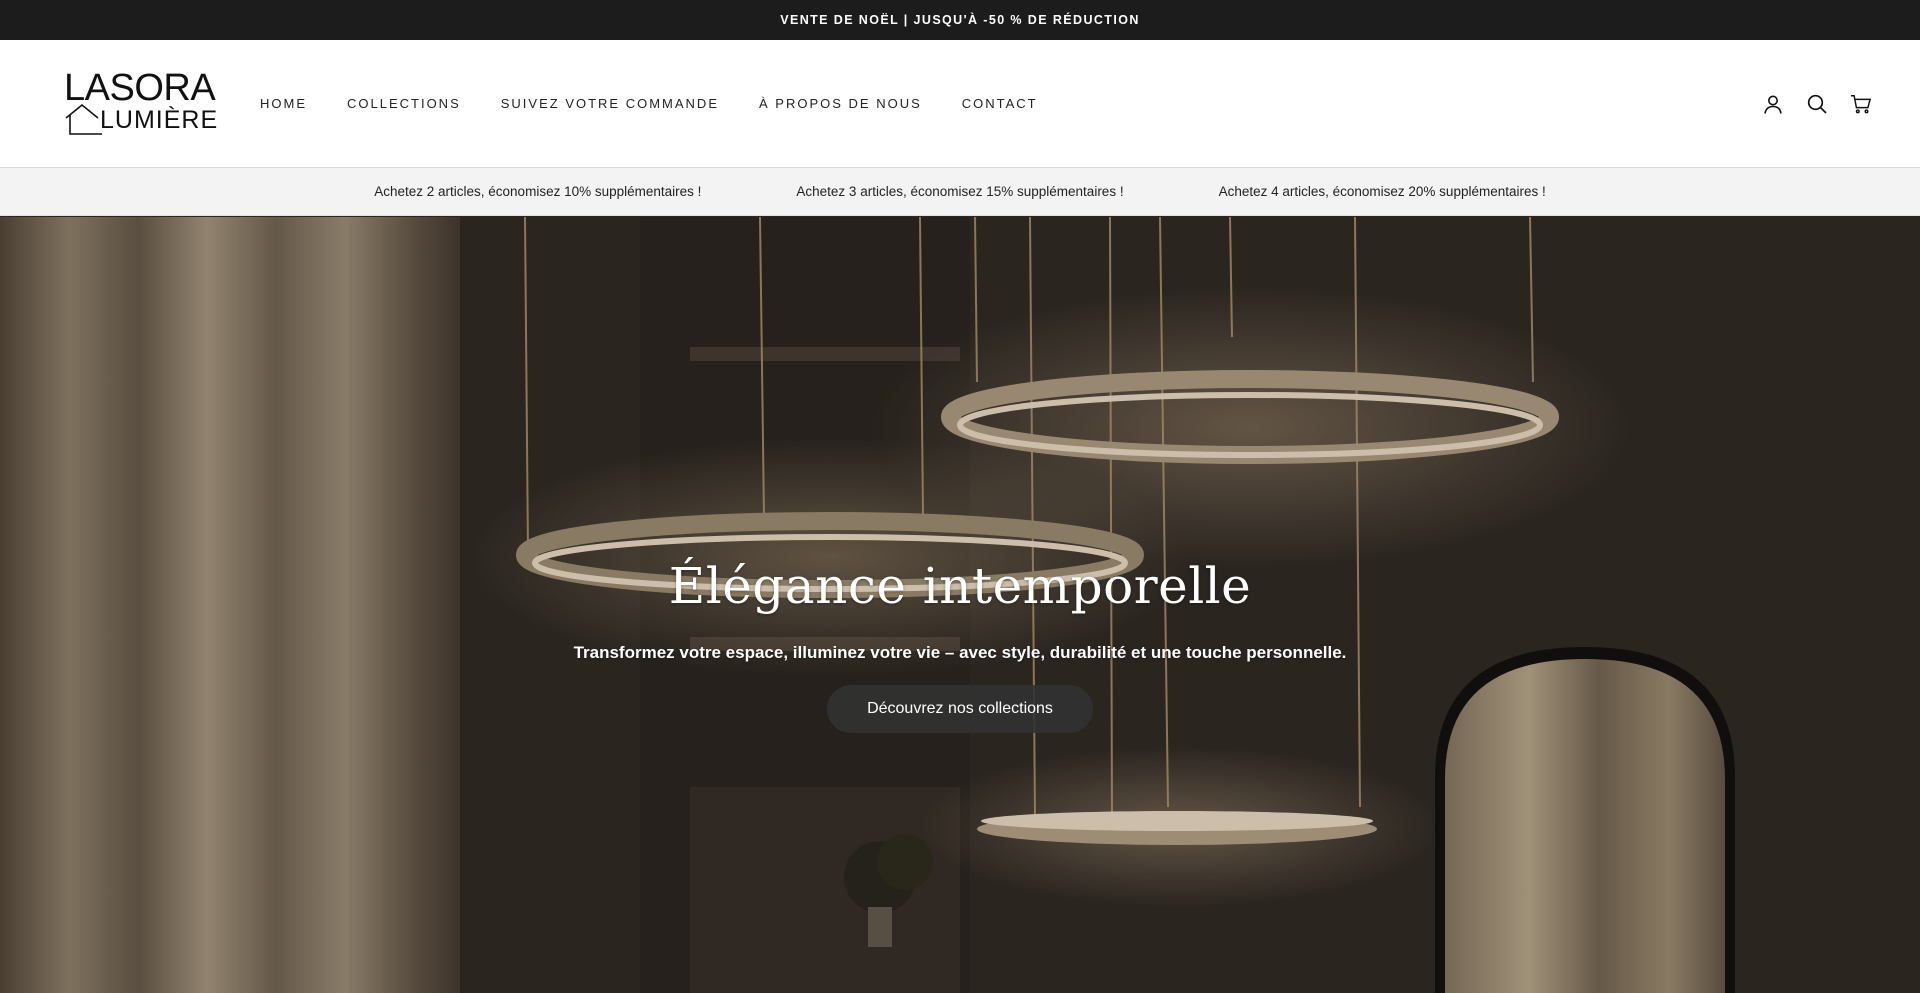 Image resolution: width=1920 pixels, height=993 pixels. I want to click on cart-icon, so click(1861, 104).